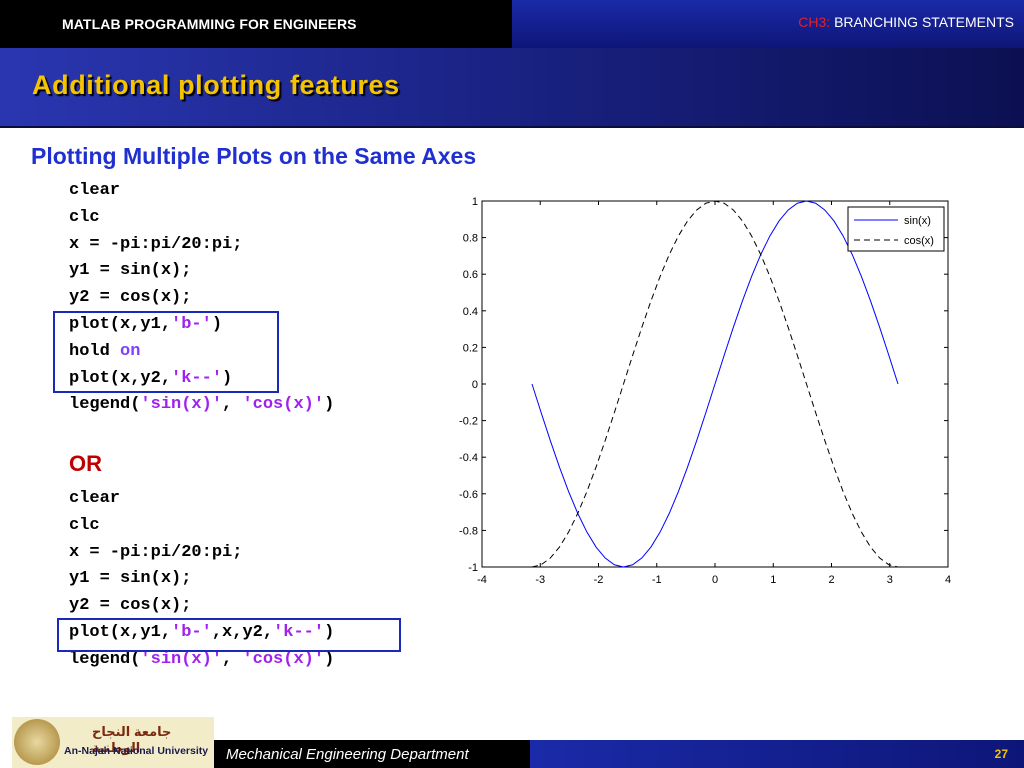 The width and height of the screenshot is (1024, 768). Describe the element at coordinates (814, 22) in the screenshot. I see `chapter-number: CH3:` at that location.